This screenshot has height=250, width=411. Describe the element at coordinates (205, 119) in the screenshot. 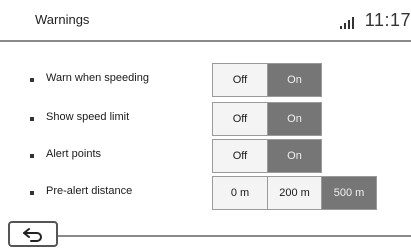

I see `setting-row-show-speed-limit: Show speed limit Off On` at that location.